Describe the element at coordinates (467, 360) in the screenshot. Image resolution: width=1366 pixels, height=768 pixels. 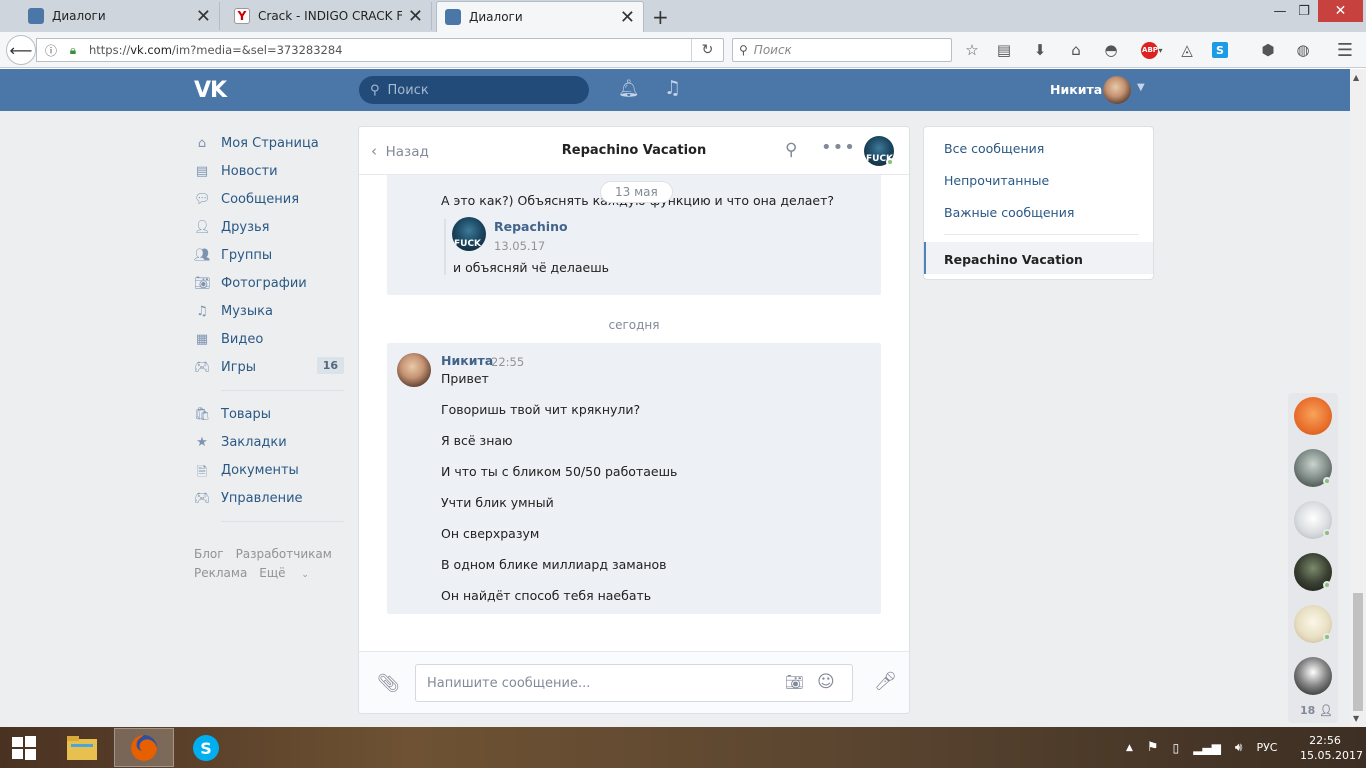
I see `message-author: Никита` at that location.